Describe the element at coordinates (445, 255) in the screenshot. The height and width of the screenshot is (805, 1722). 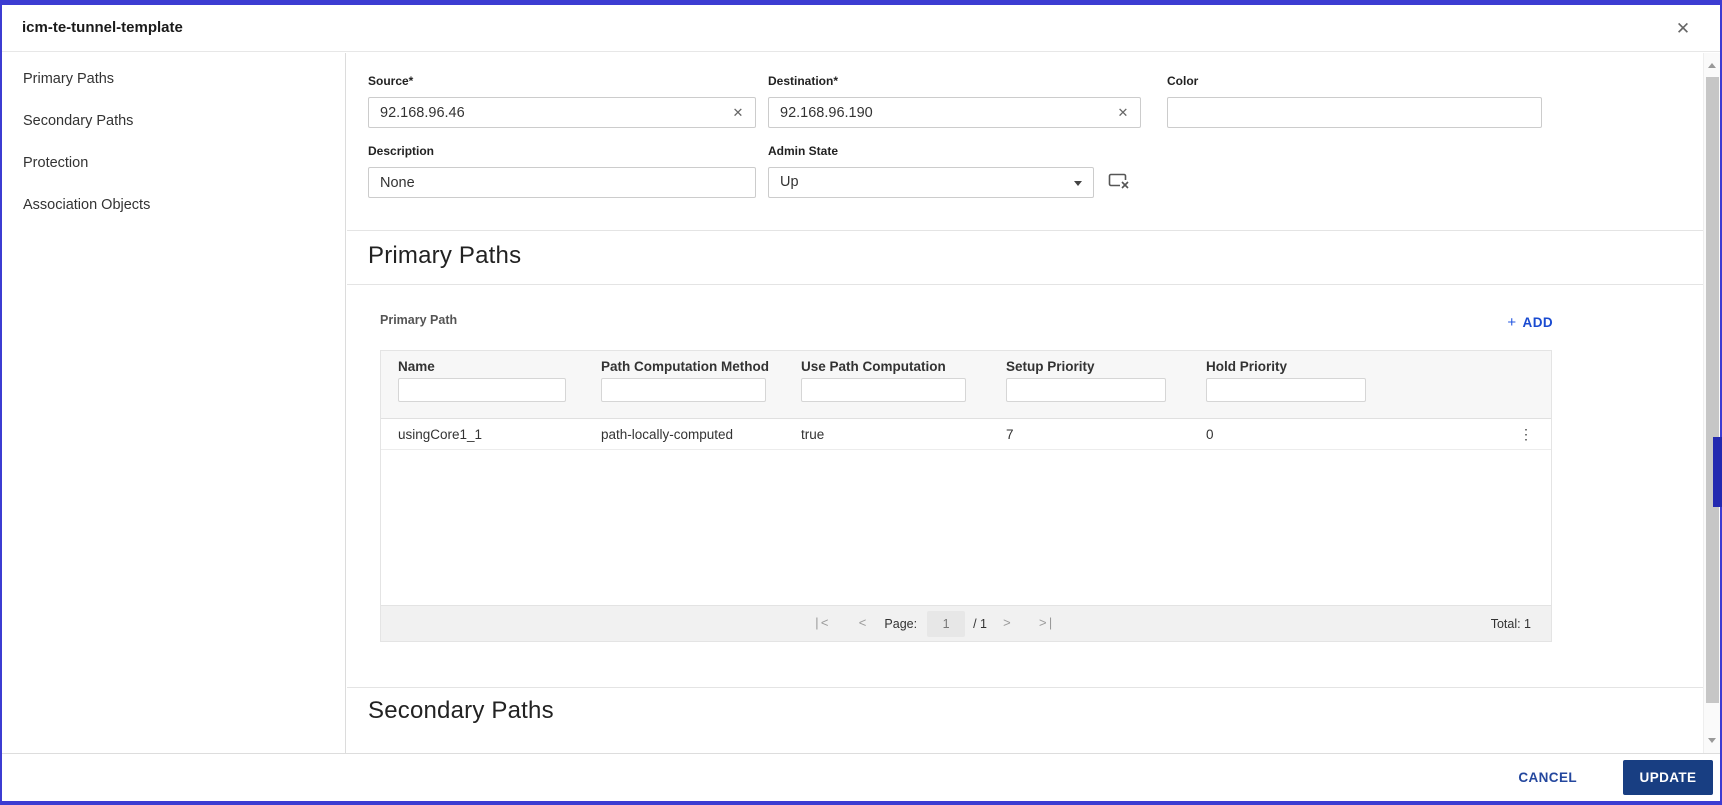
I see `primary-paths-heading: Primary Paths` at that location.